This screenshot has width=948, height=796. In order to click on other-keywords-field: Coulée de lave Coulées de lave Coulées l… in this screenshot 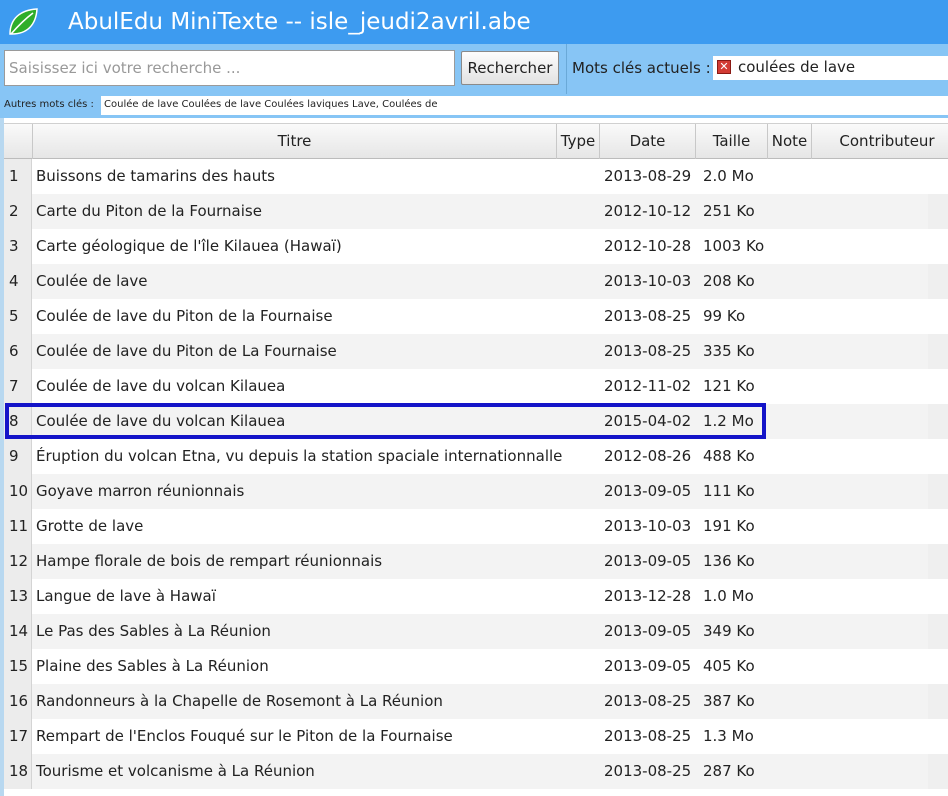, I will do `click(524, 105)`.